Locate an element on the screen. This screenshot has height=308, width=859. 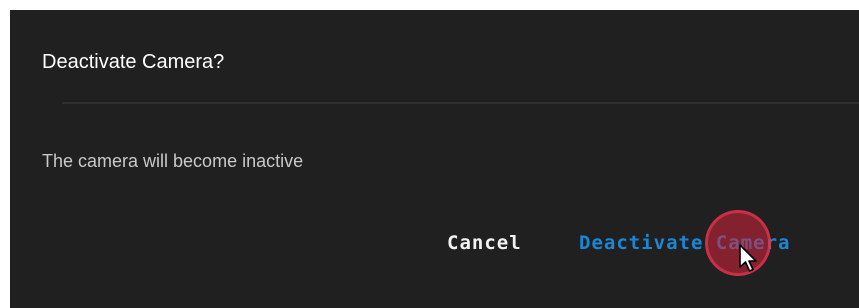
deactivate-camera-button: Deactivate Camera is located at coordinates (684, 243).